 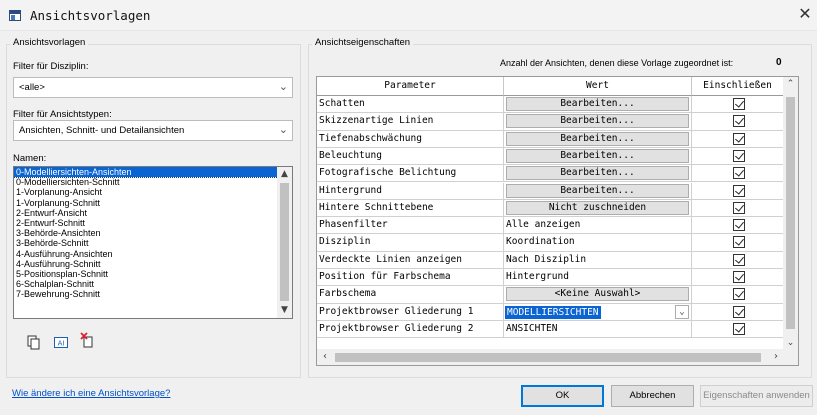 I want to click on list-item: 3-Behörde-Schnitt, so click(x=153, y=243).